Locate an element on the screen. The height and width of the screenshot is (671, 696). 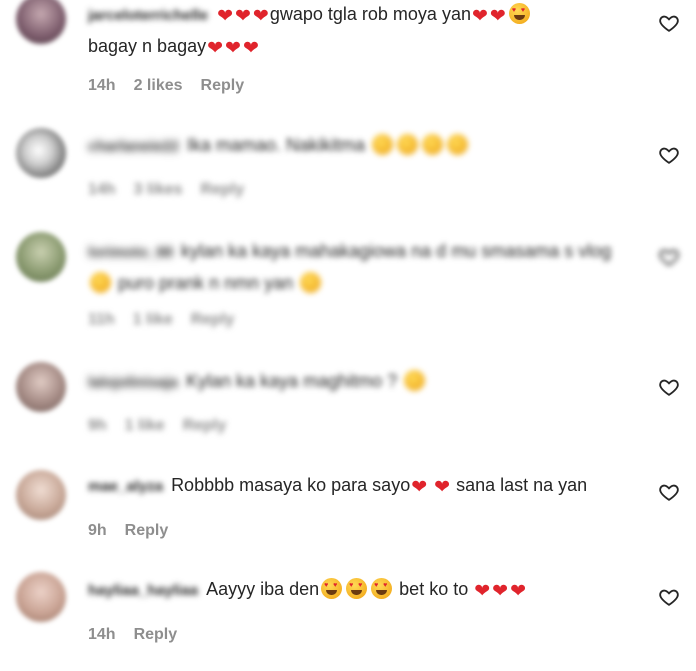
comment-text: lalojolinisaja Kylan ka kaya maghitmo ? is located at coordinates (357, 382).